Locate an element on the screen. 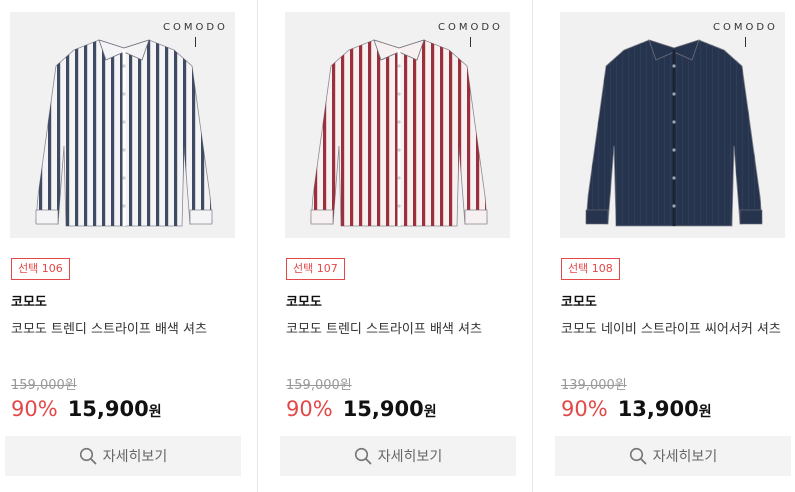 The width and height of the screenshot is (795, 492). selection-badge: 선택 106 is located at coordinates (40, 269).